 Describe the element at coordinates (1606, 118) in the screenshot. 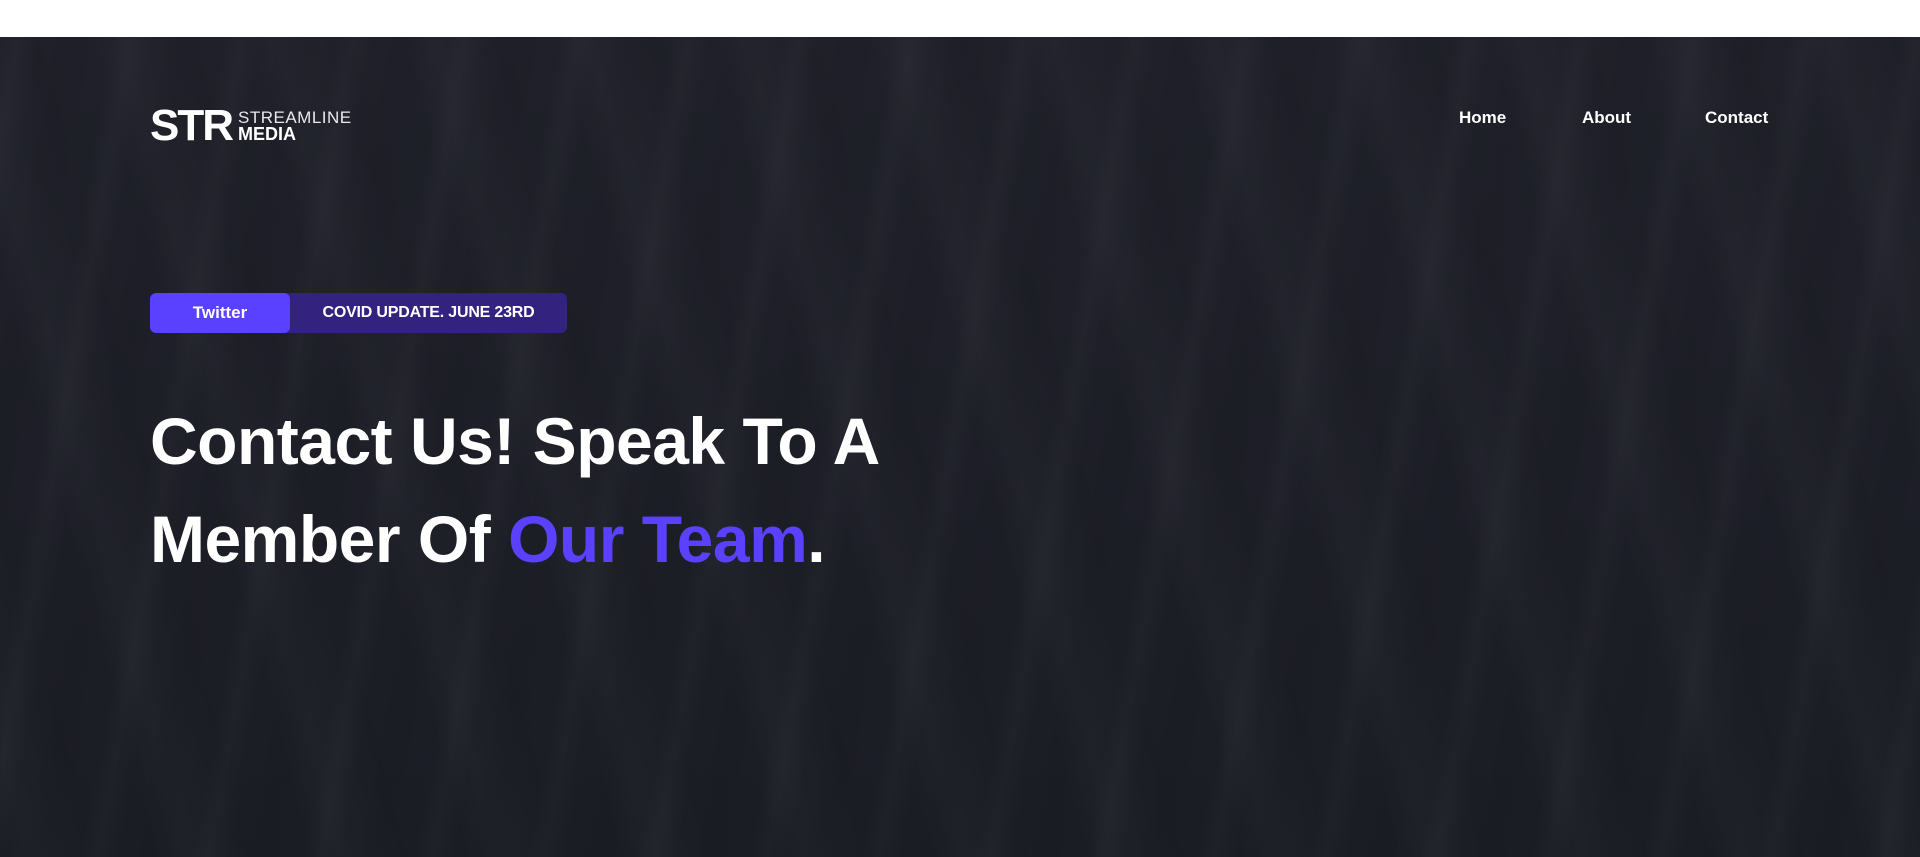

I see `nav-about: About` at that location.